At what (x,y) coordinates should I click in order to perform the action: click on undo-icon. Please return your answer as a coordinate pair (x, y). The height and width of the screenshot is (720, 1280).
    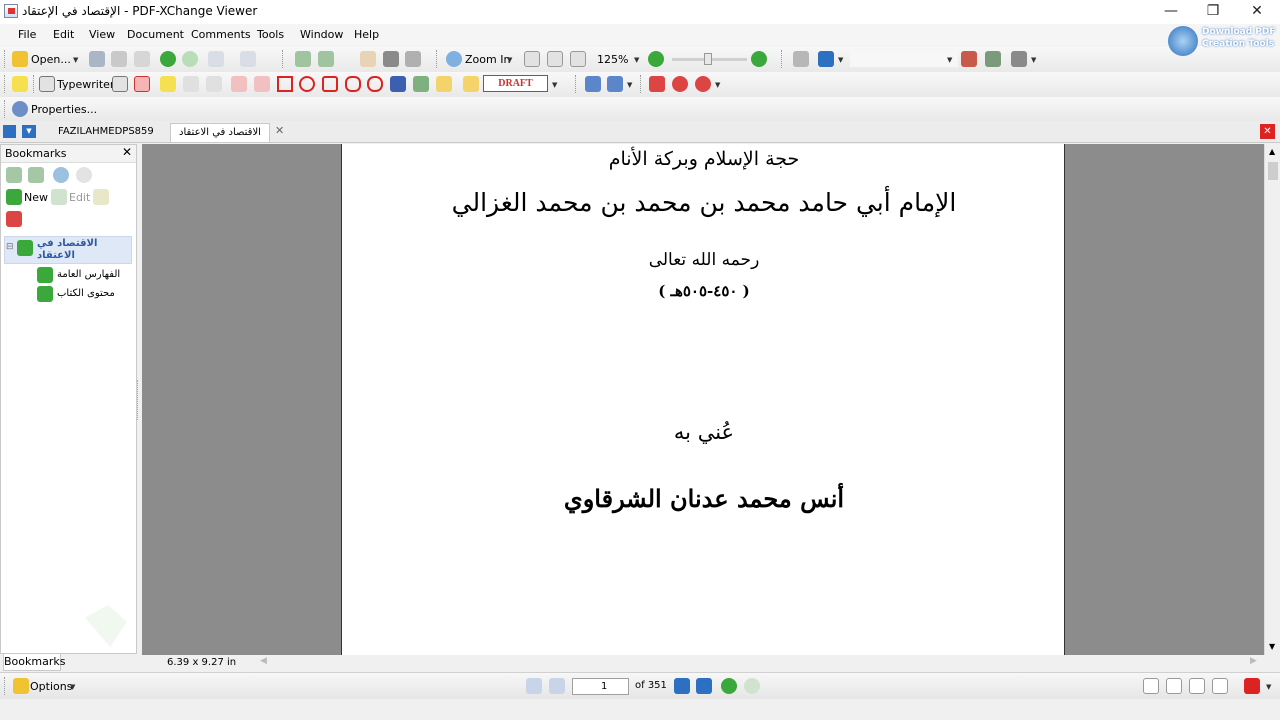
    Looking at the image, I should click on (216, 59).